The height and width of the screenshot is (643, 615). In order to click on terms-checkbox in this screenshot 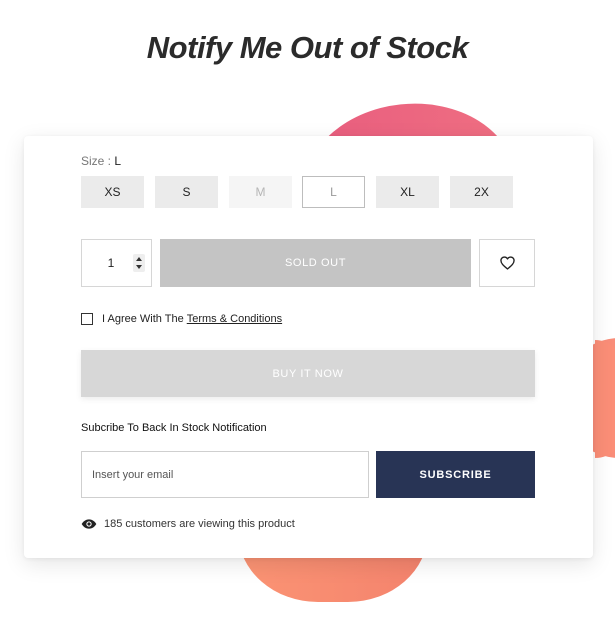, I will do `click(87, 319)`.